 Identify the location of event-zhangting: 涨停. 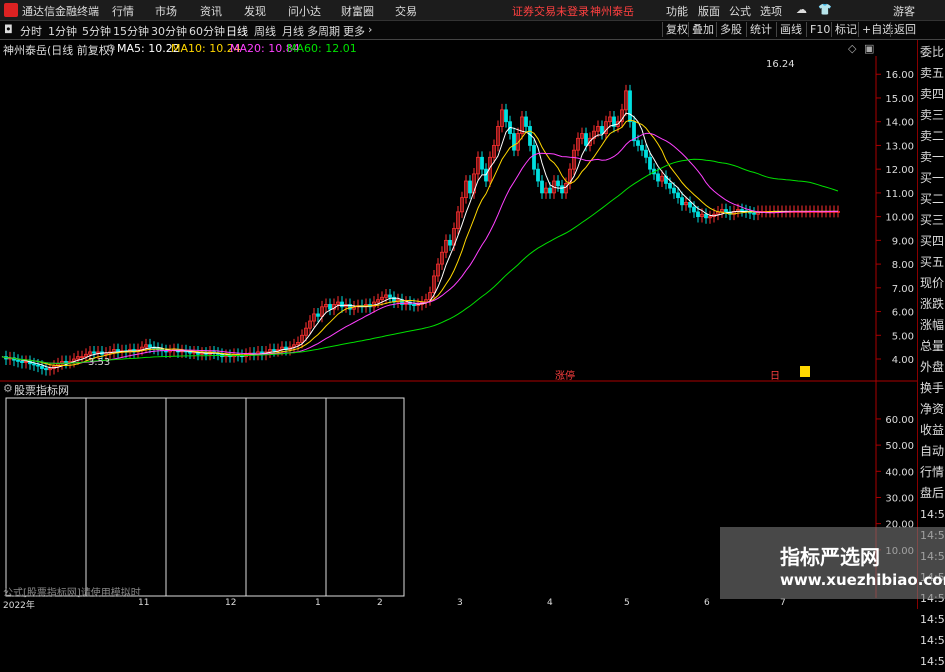
(565, 374).